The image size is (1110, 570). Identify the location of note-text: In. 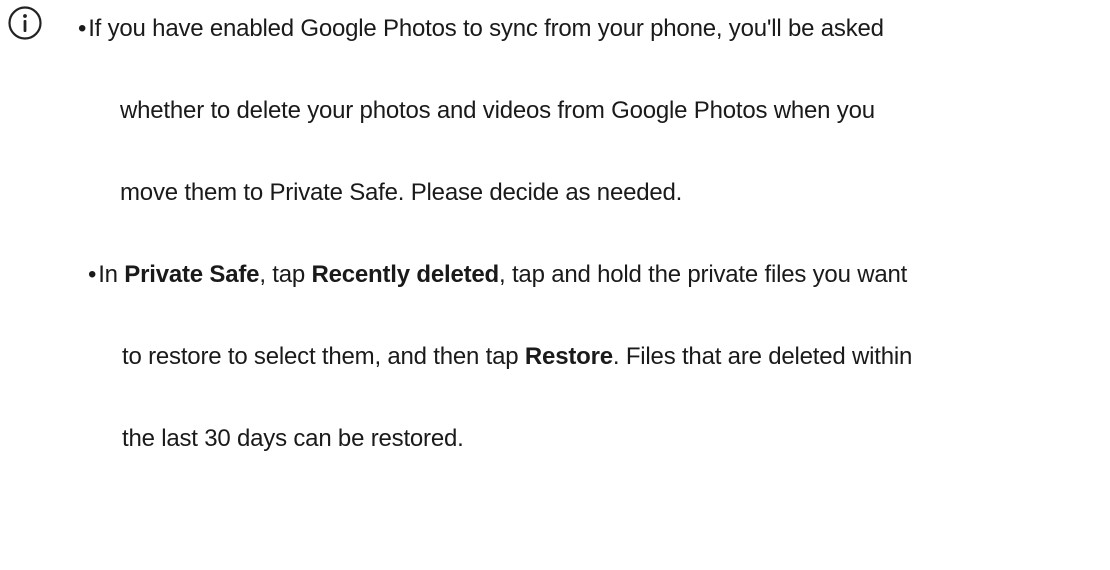
(111, 274).